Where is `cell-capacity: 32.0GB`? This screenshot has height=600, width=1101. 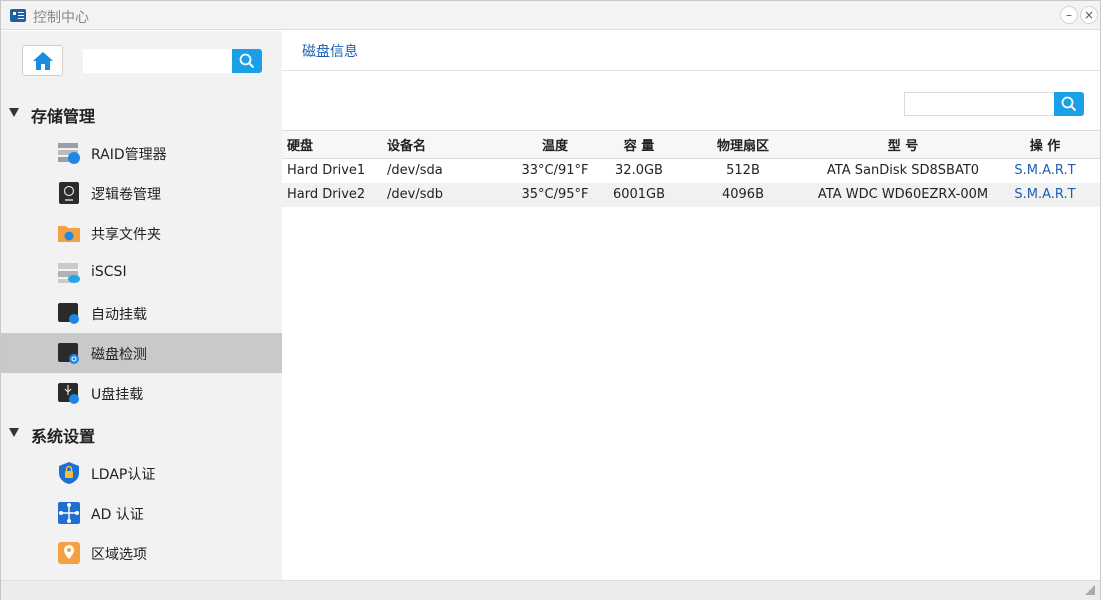 cell-capacity: 32.0GB is located at coordinates (639, 171).